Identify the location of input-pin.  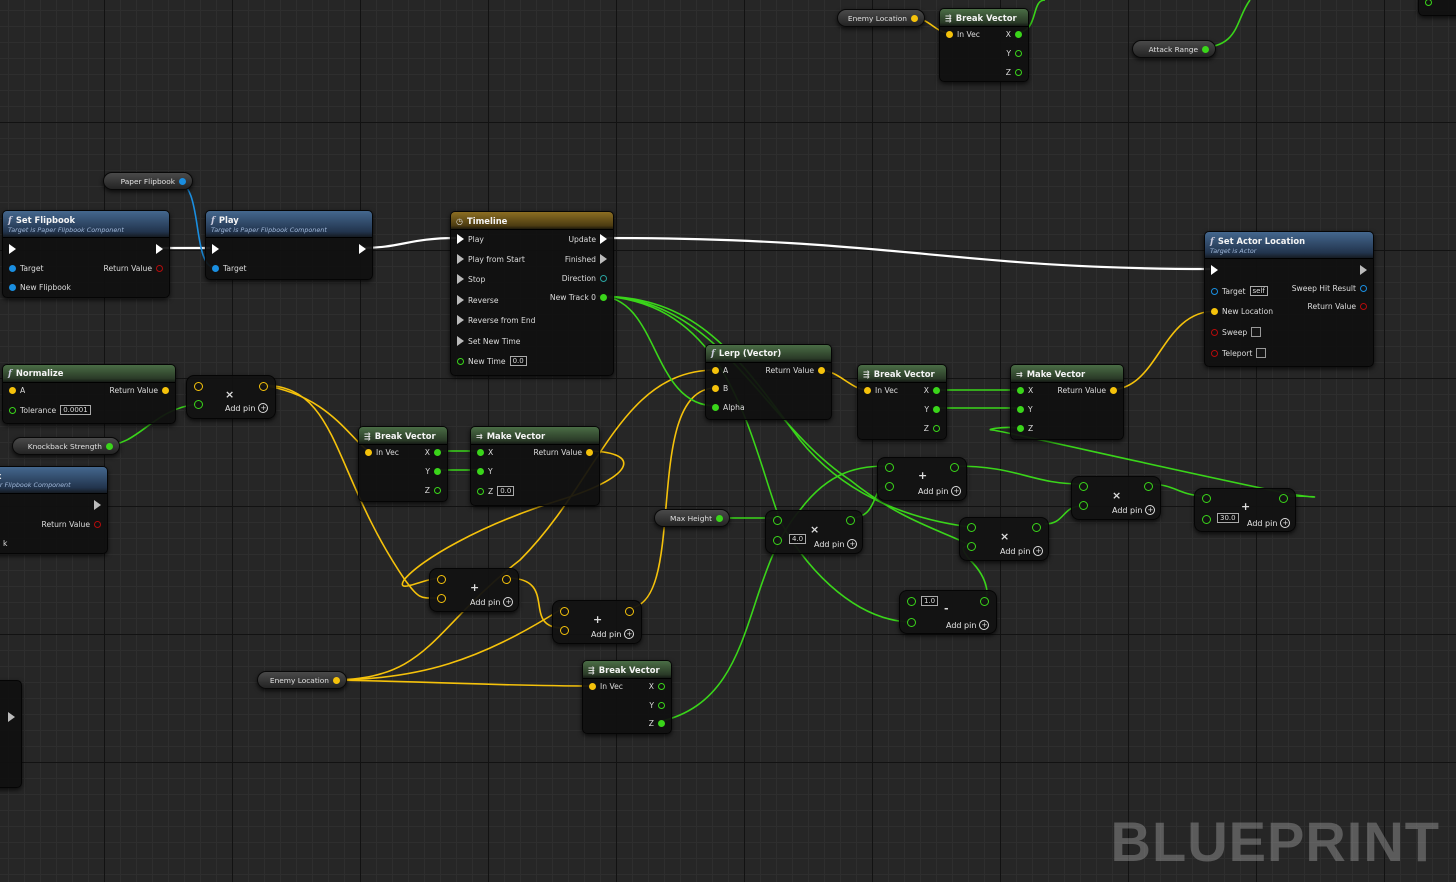
(1428, 3).